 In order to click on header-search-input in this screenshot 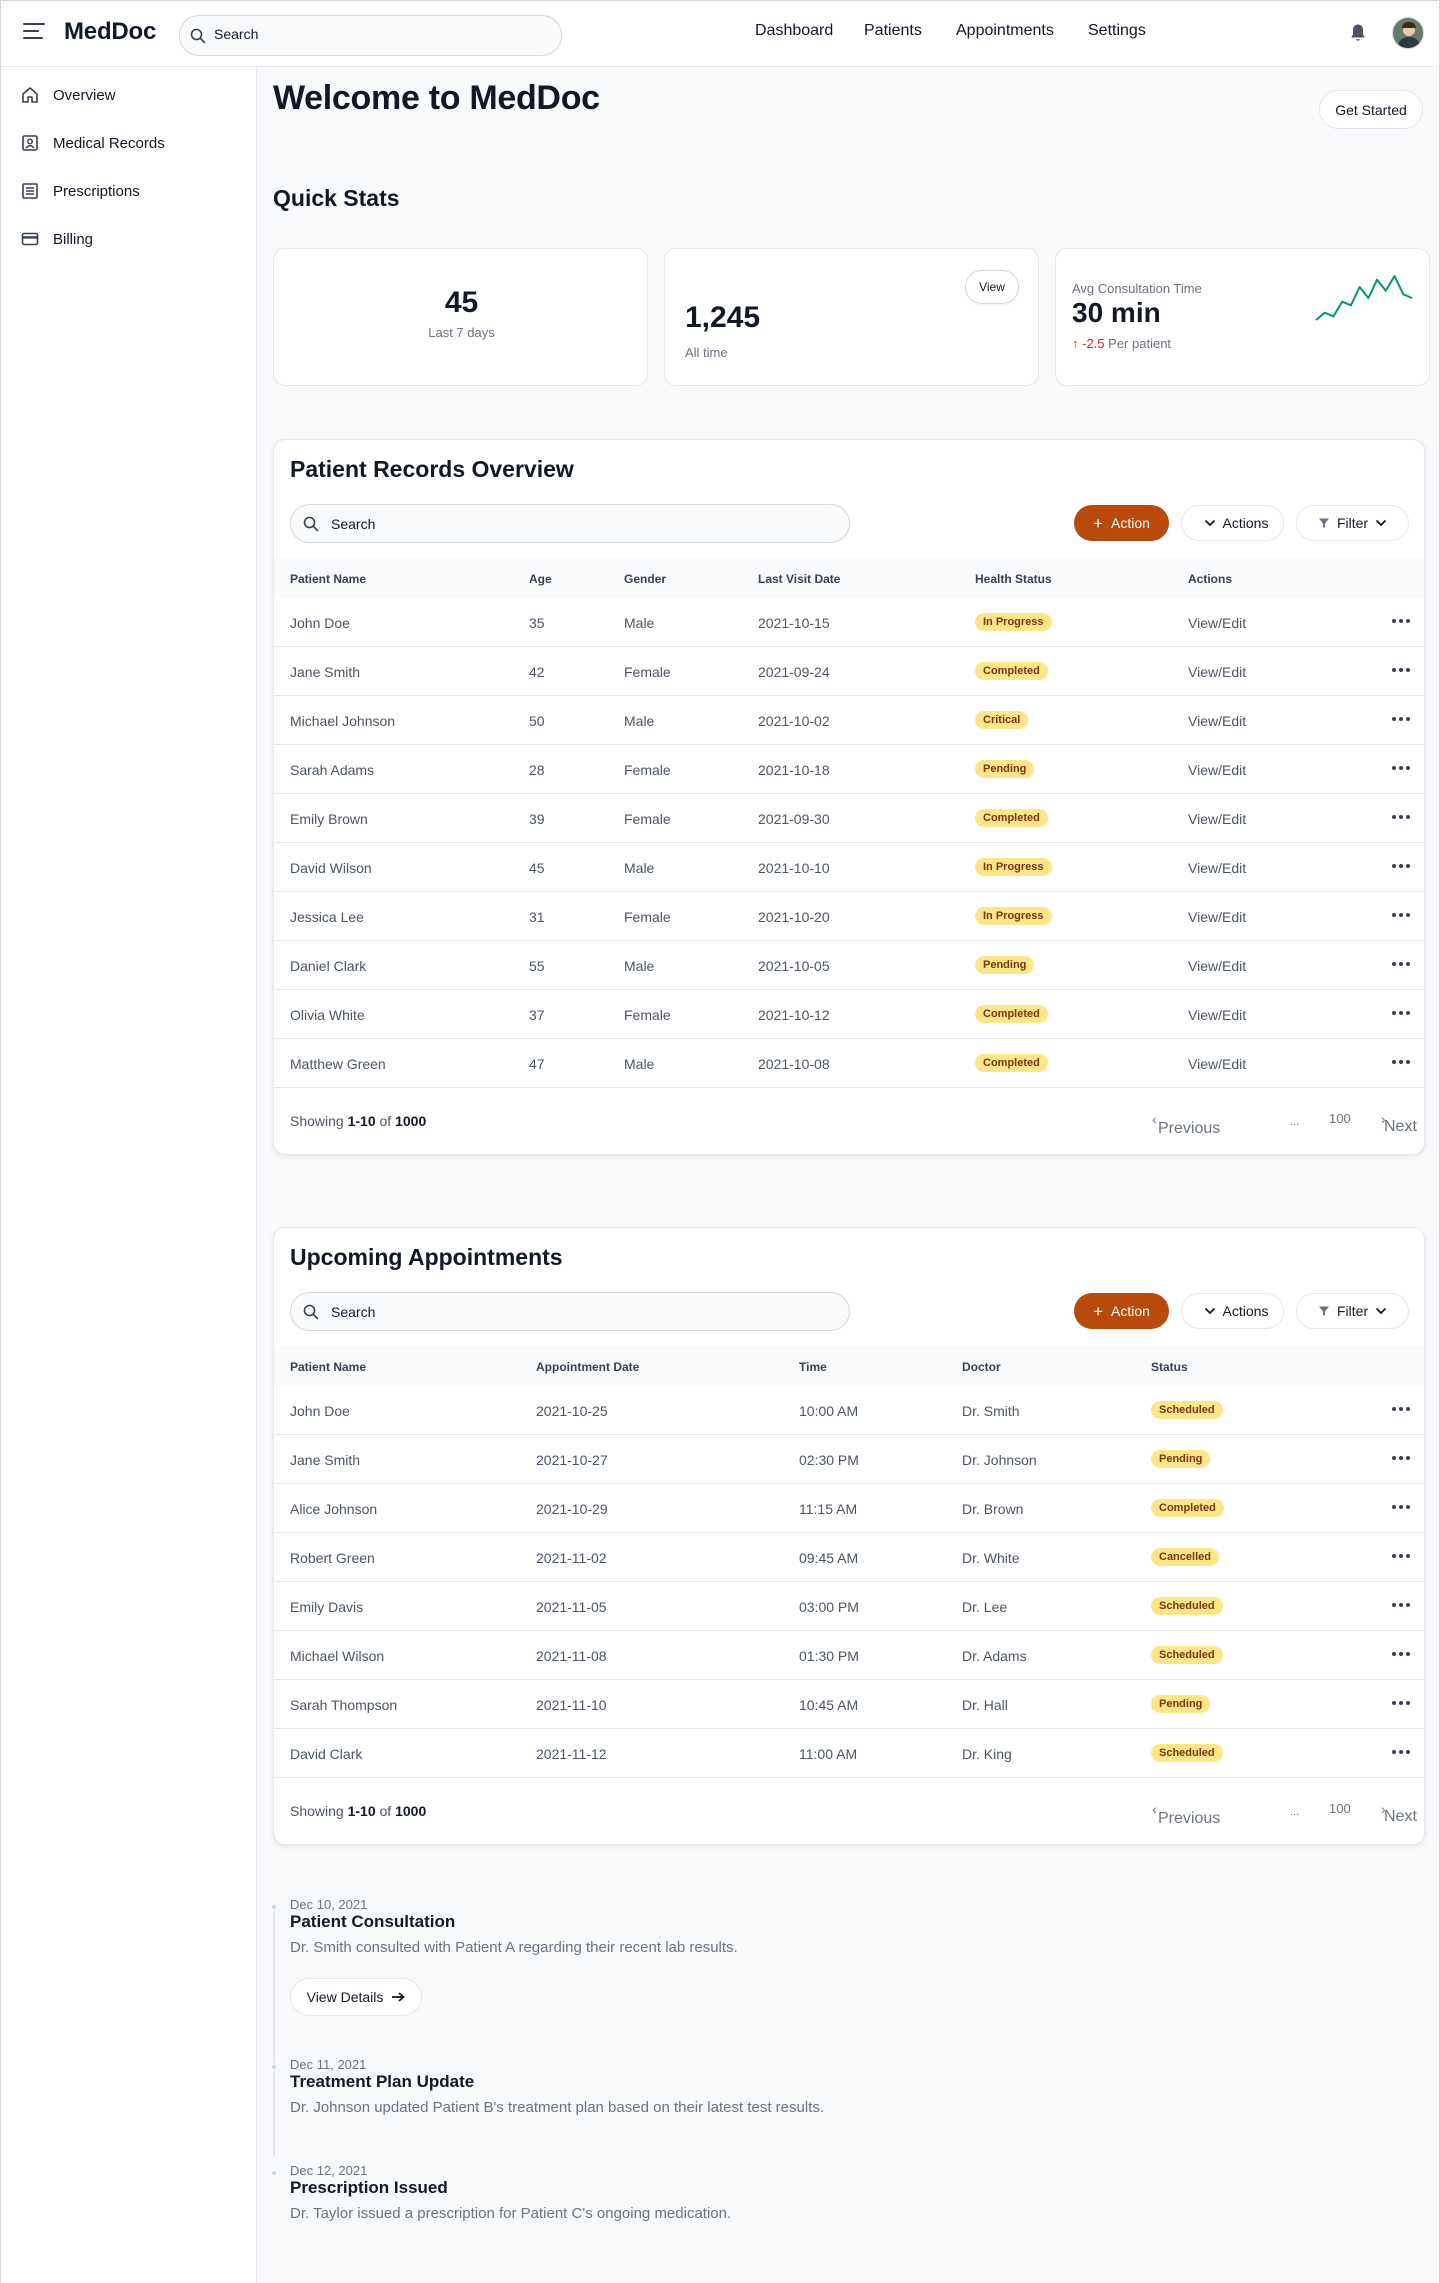, I will do `click(374, 34)`.